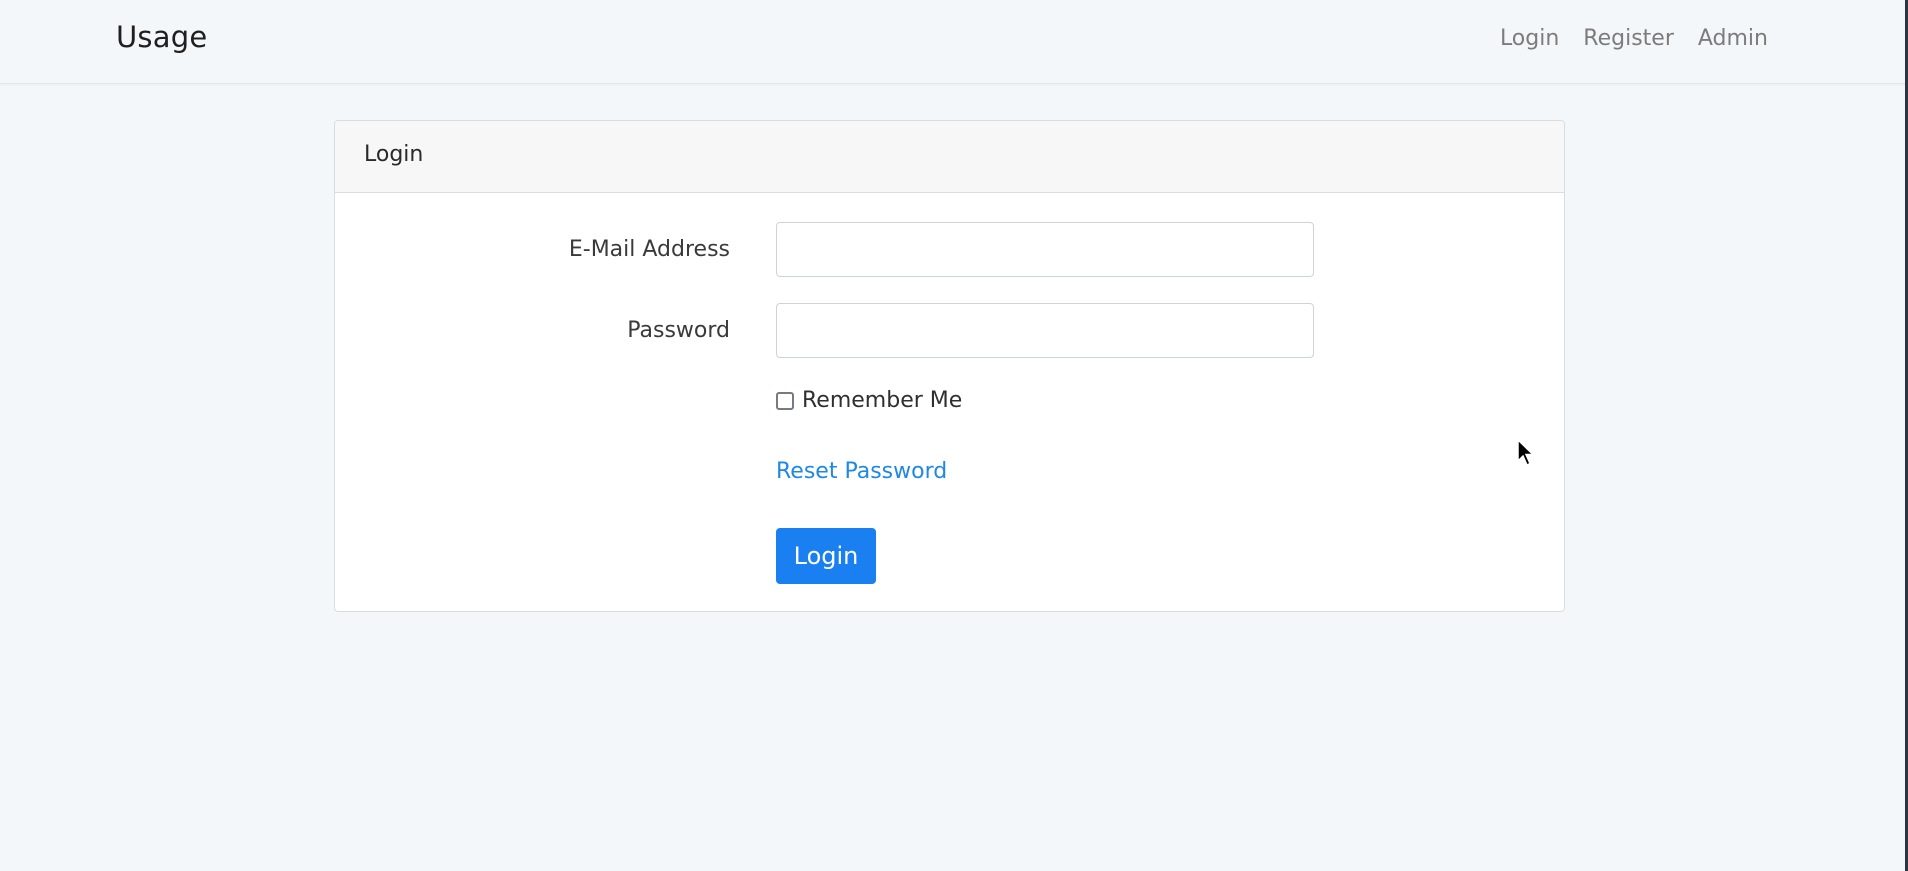  Describe the element at coordinates (1529, 38) in the screenshot. I see `nav-link-login: Login` at that location.